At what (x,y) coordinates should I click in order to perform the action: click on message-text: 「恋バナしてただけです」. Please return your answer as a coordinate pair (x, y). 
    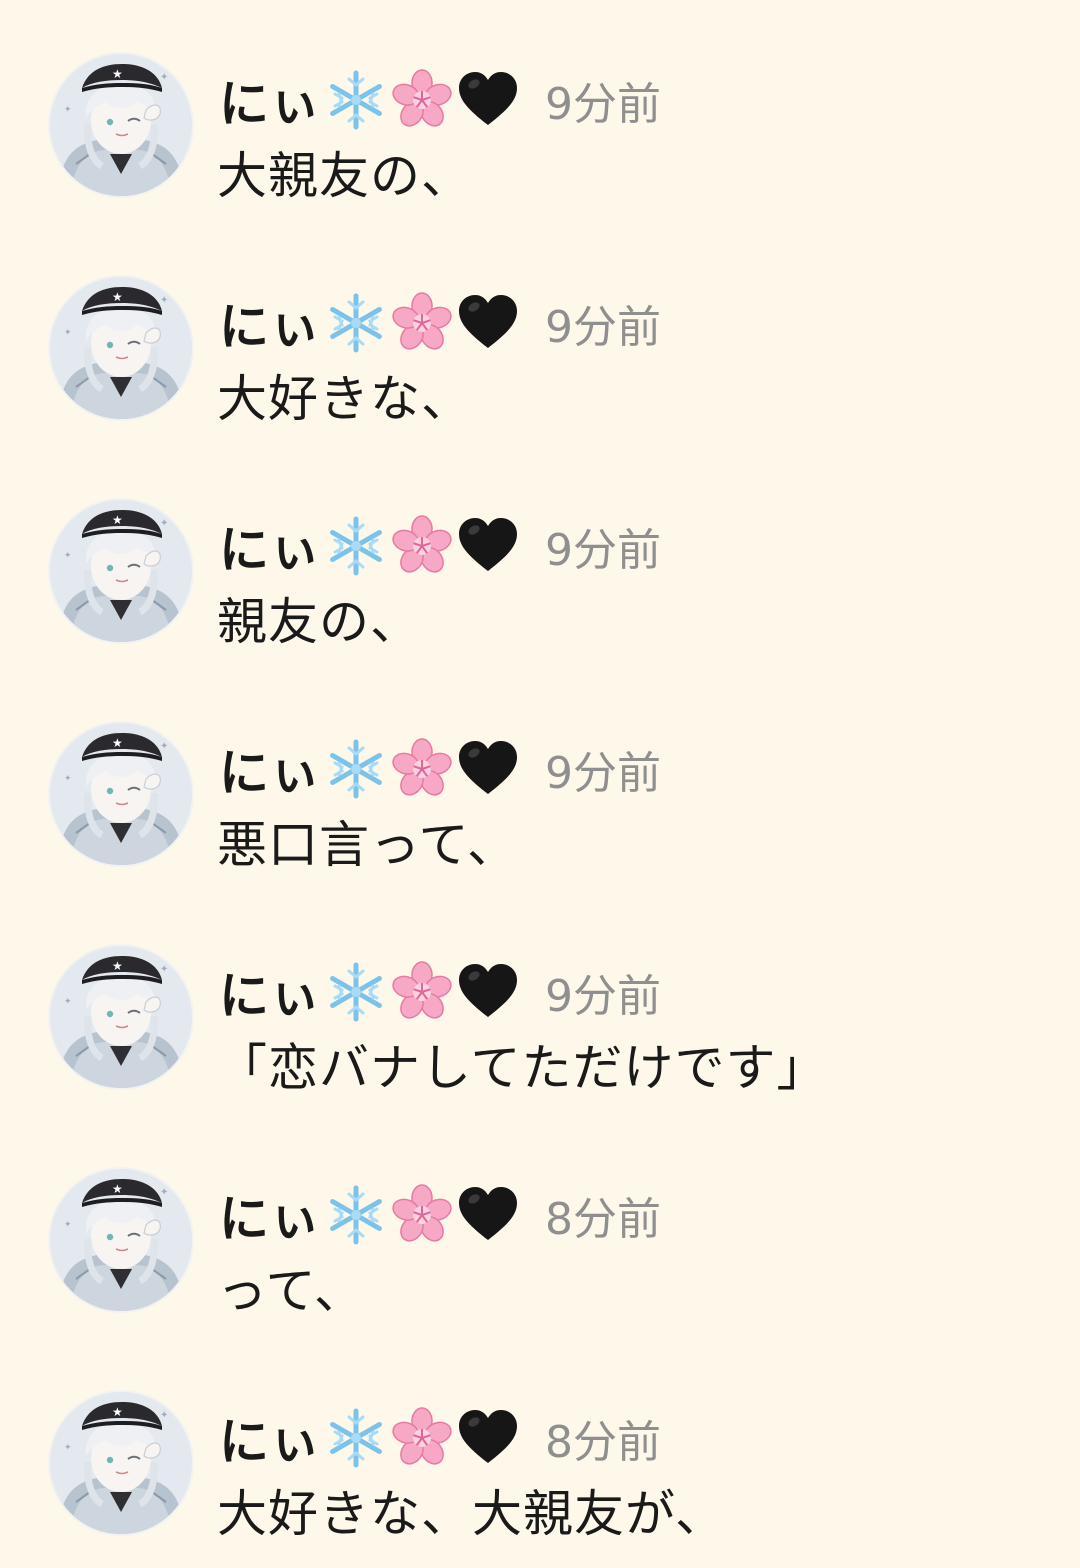
    Looking at the image, I should click on (522, 1068).